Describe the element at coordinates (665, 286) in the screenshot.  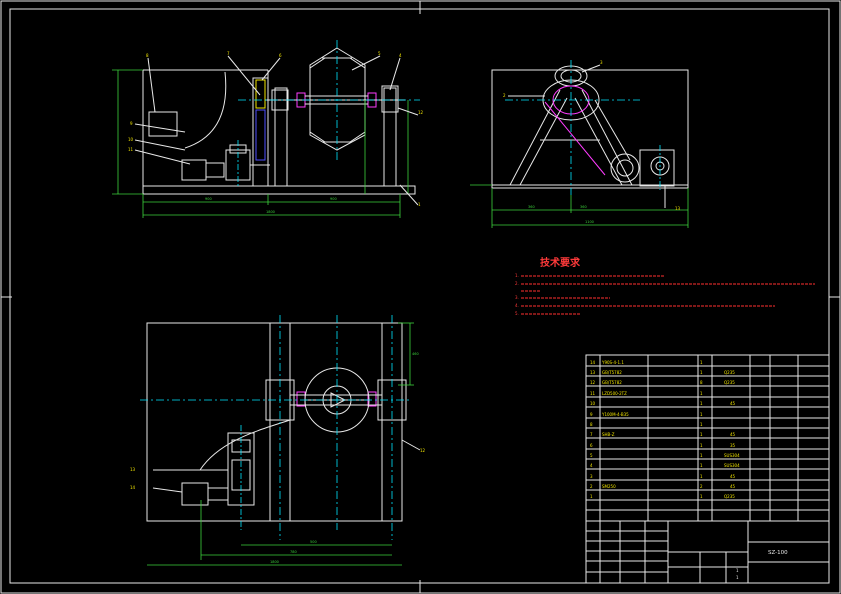
I see `technical-requirements: 技术要求 1. 2. 3. 4. 5.` at that location.